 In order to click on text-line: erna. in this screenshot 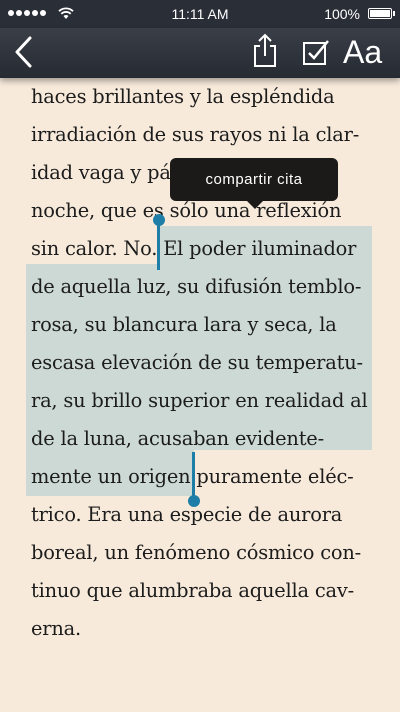, I will do `click(56, 628)`.